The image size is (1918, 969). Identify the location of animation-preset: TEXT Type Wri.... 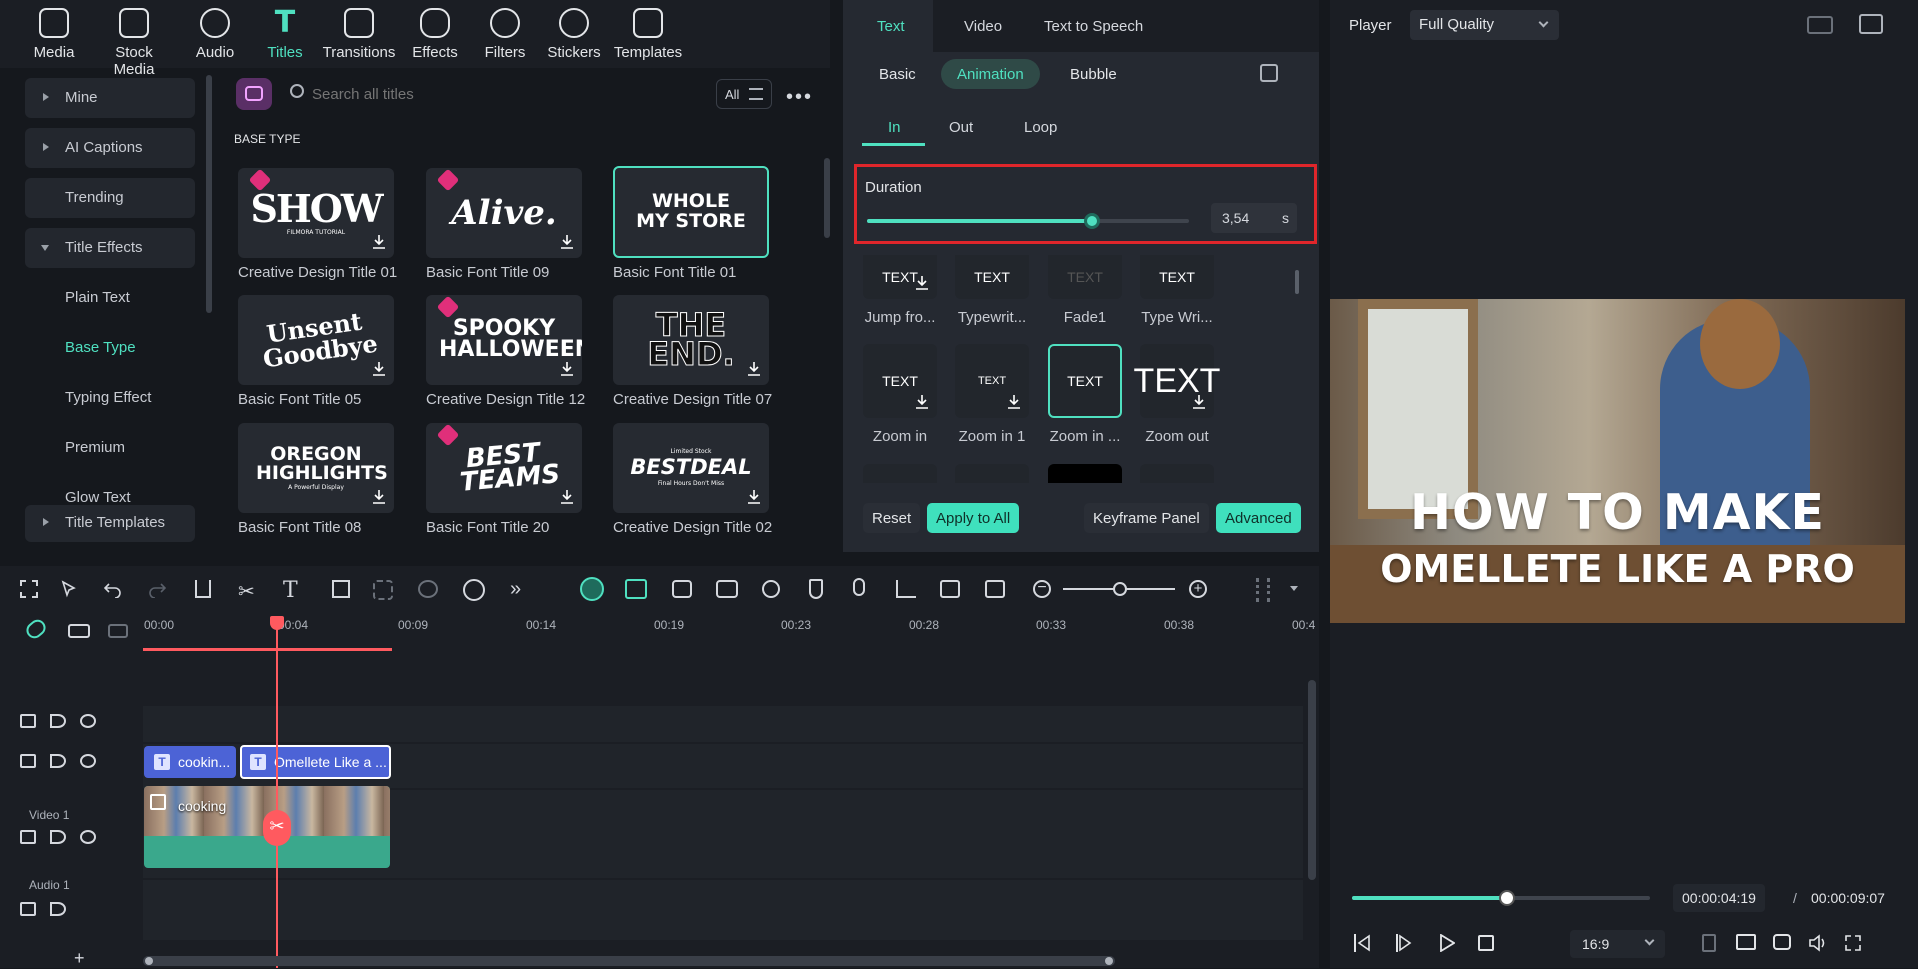
(1177, 290).